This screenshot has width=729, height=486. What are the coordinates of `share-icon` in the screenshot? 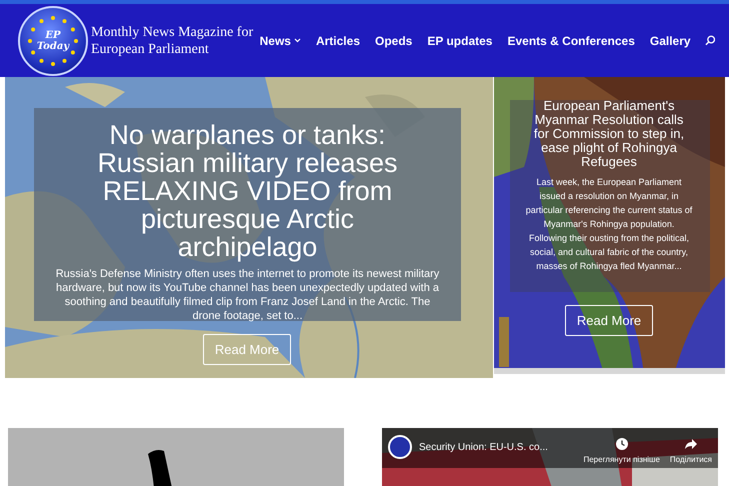 It's located at (691, 444).